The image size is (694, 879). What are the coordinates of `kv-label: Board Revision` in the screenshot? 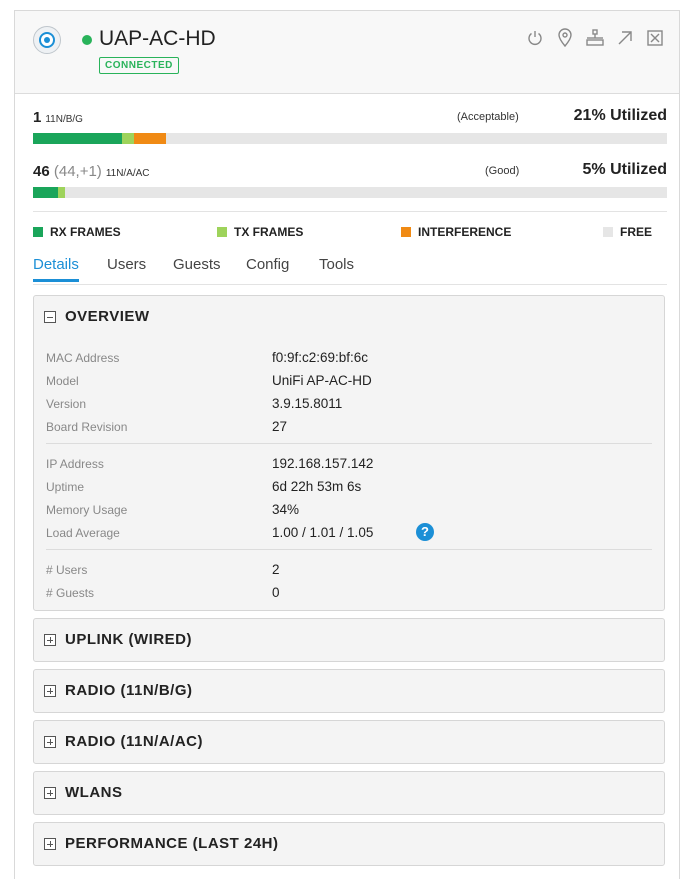 It's located at (87, 427).